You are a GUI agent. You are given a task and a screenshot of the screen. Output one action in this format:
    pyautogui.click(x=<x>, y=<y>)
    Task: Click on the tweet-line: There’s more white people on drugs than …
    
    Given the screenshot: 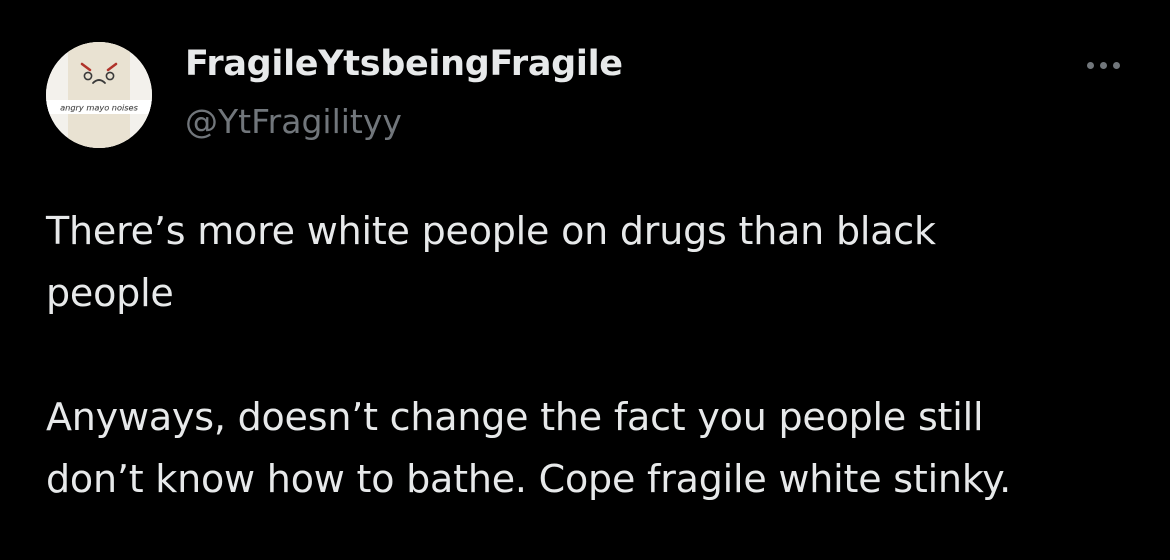 What is the action you would take?
    pyautogui.click(x=491, y=231)
    